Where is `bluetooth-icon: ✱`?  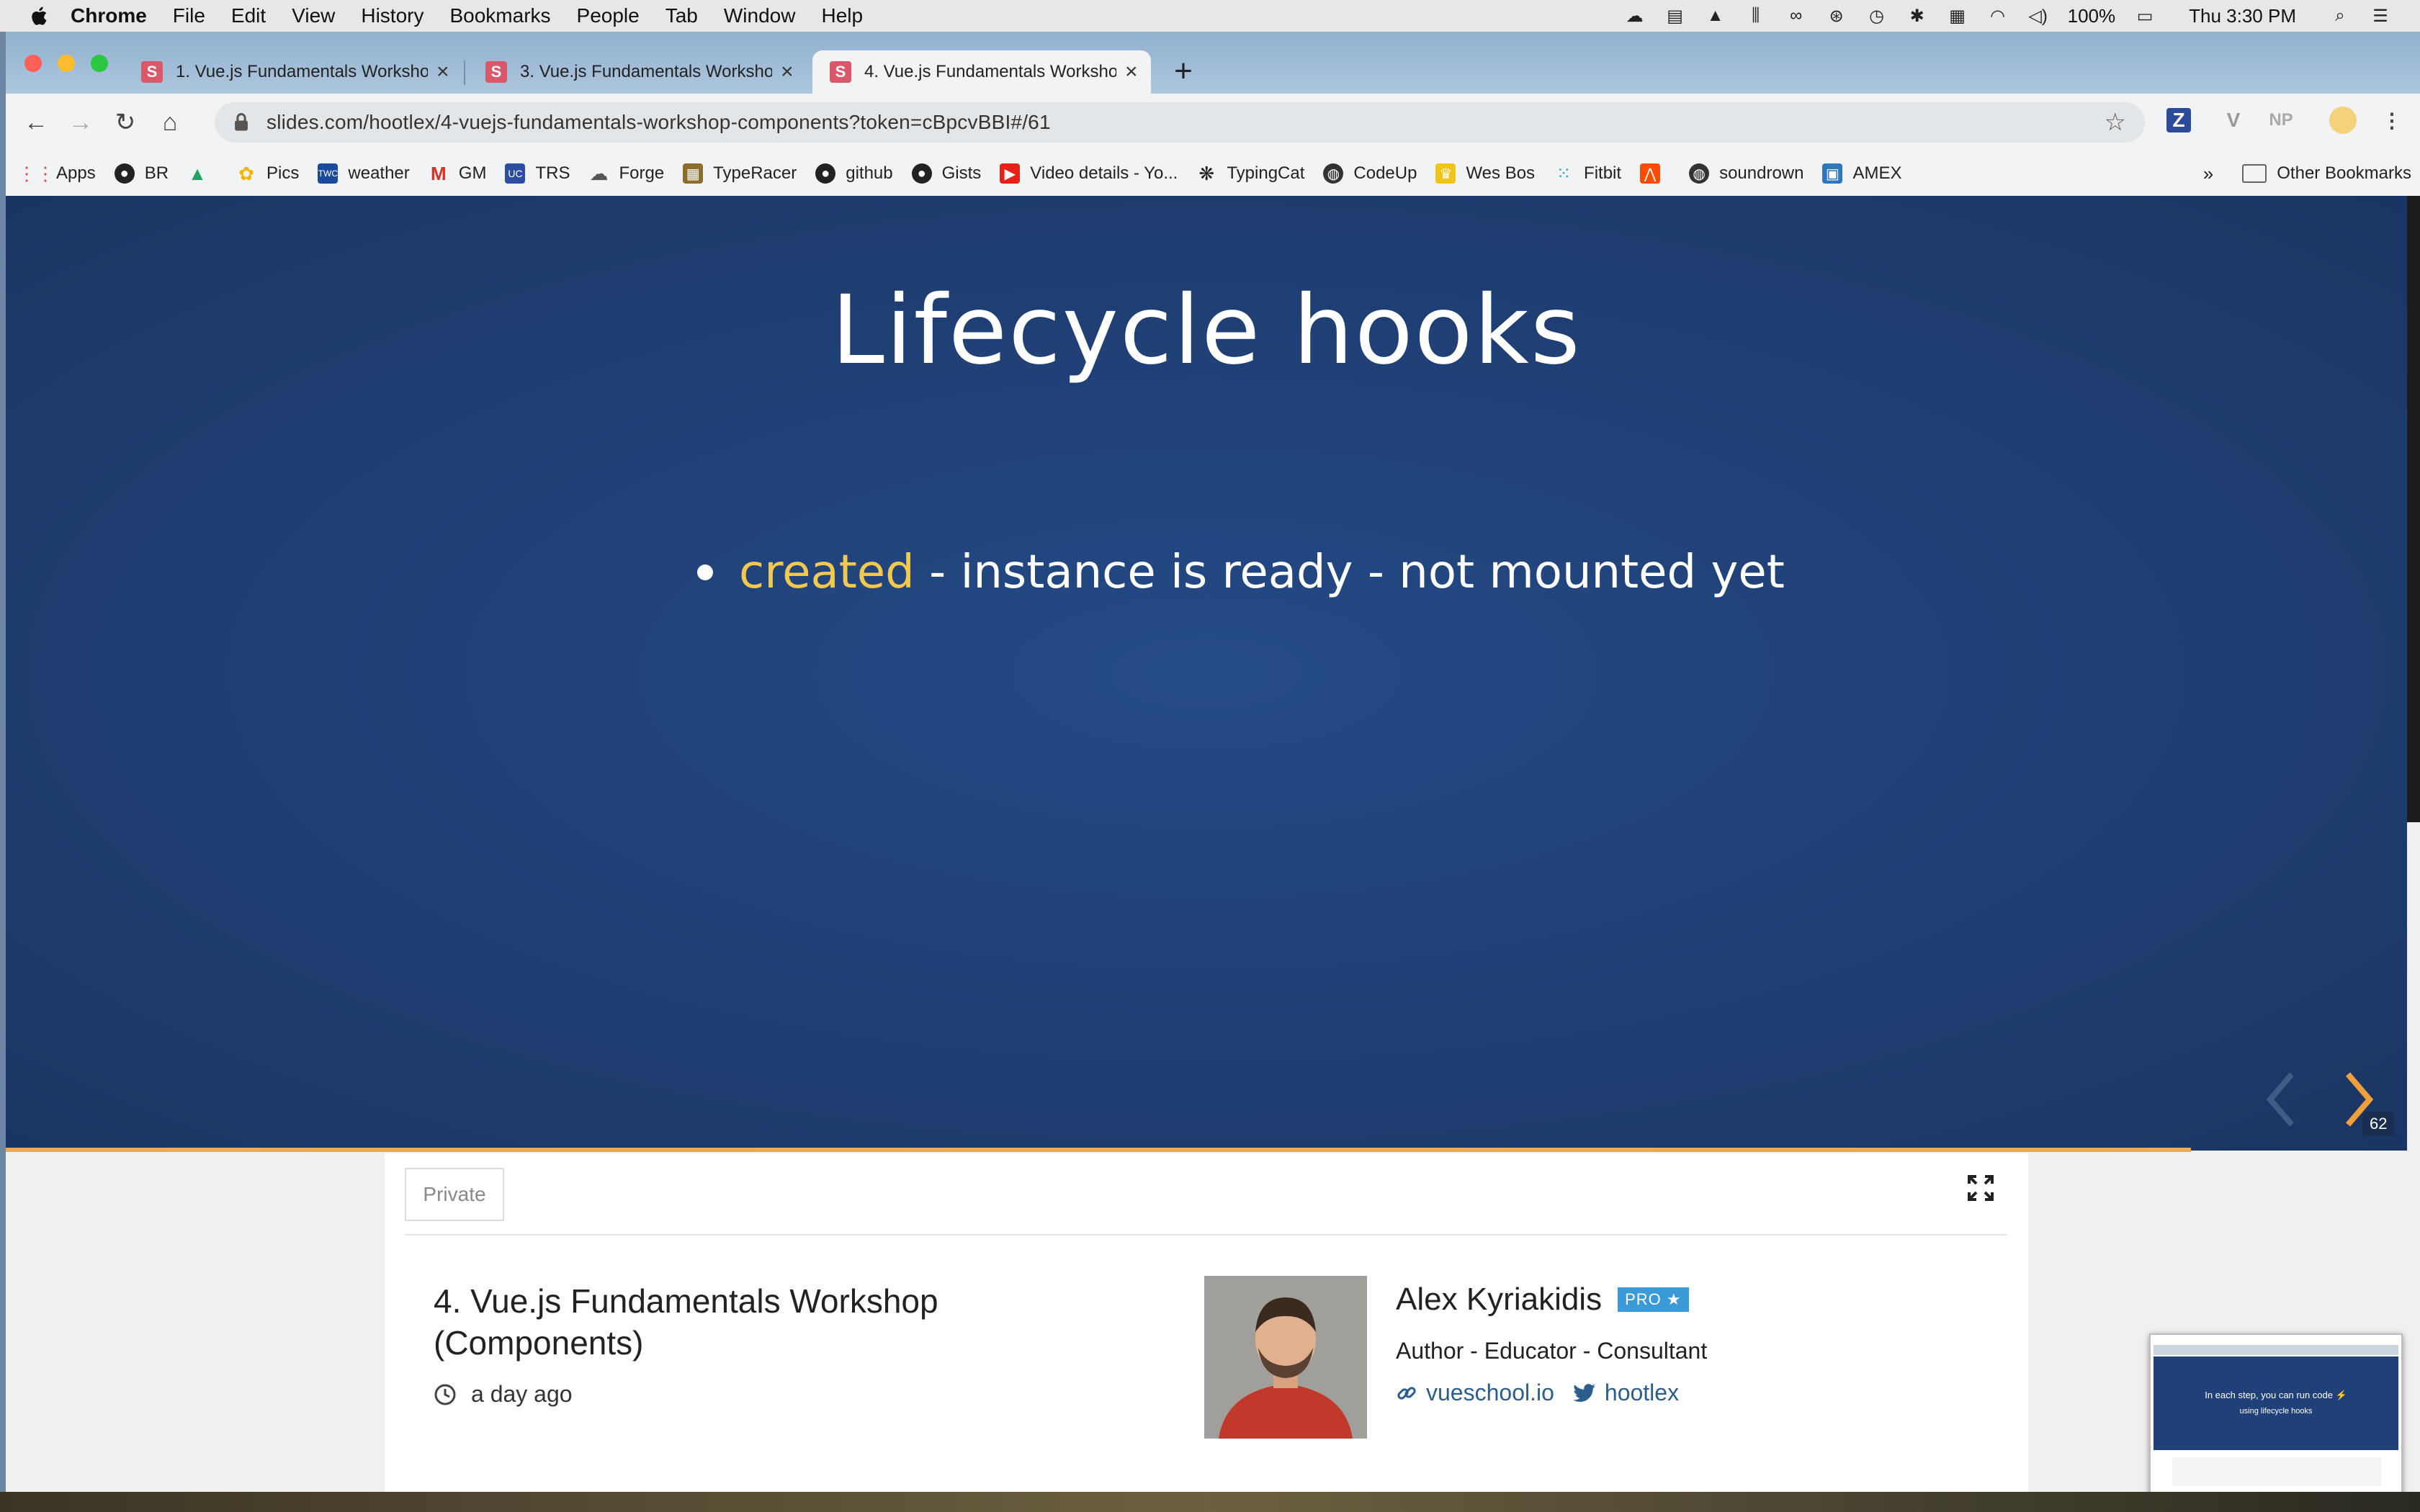
bluetooth-icon: ✱ is located at coordinates (1917, 16).